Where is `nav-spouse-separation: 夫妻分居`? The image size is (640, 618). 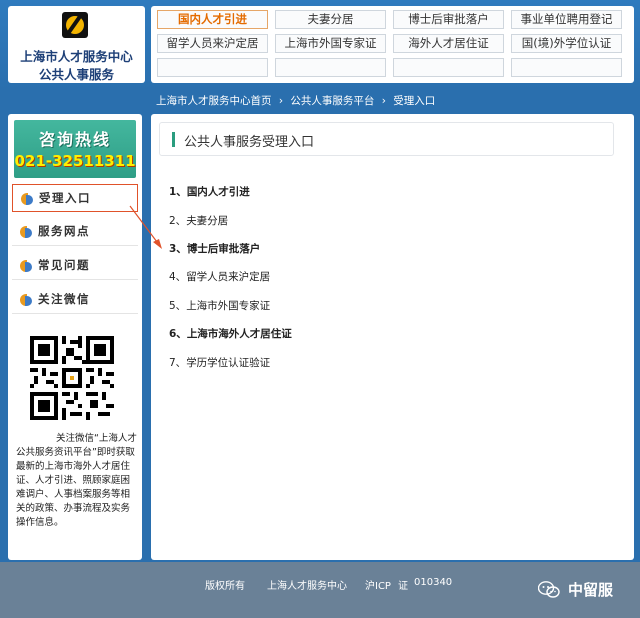 nav-spouse-separation: 夫妻分居 is located at coordinates (330, 19).